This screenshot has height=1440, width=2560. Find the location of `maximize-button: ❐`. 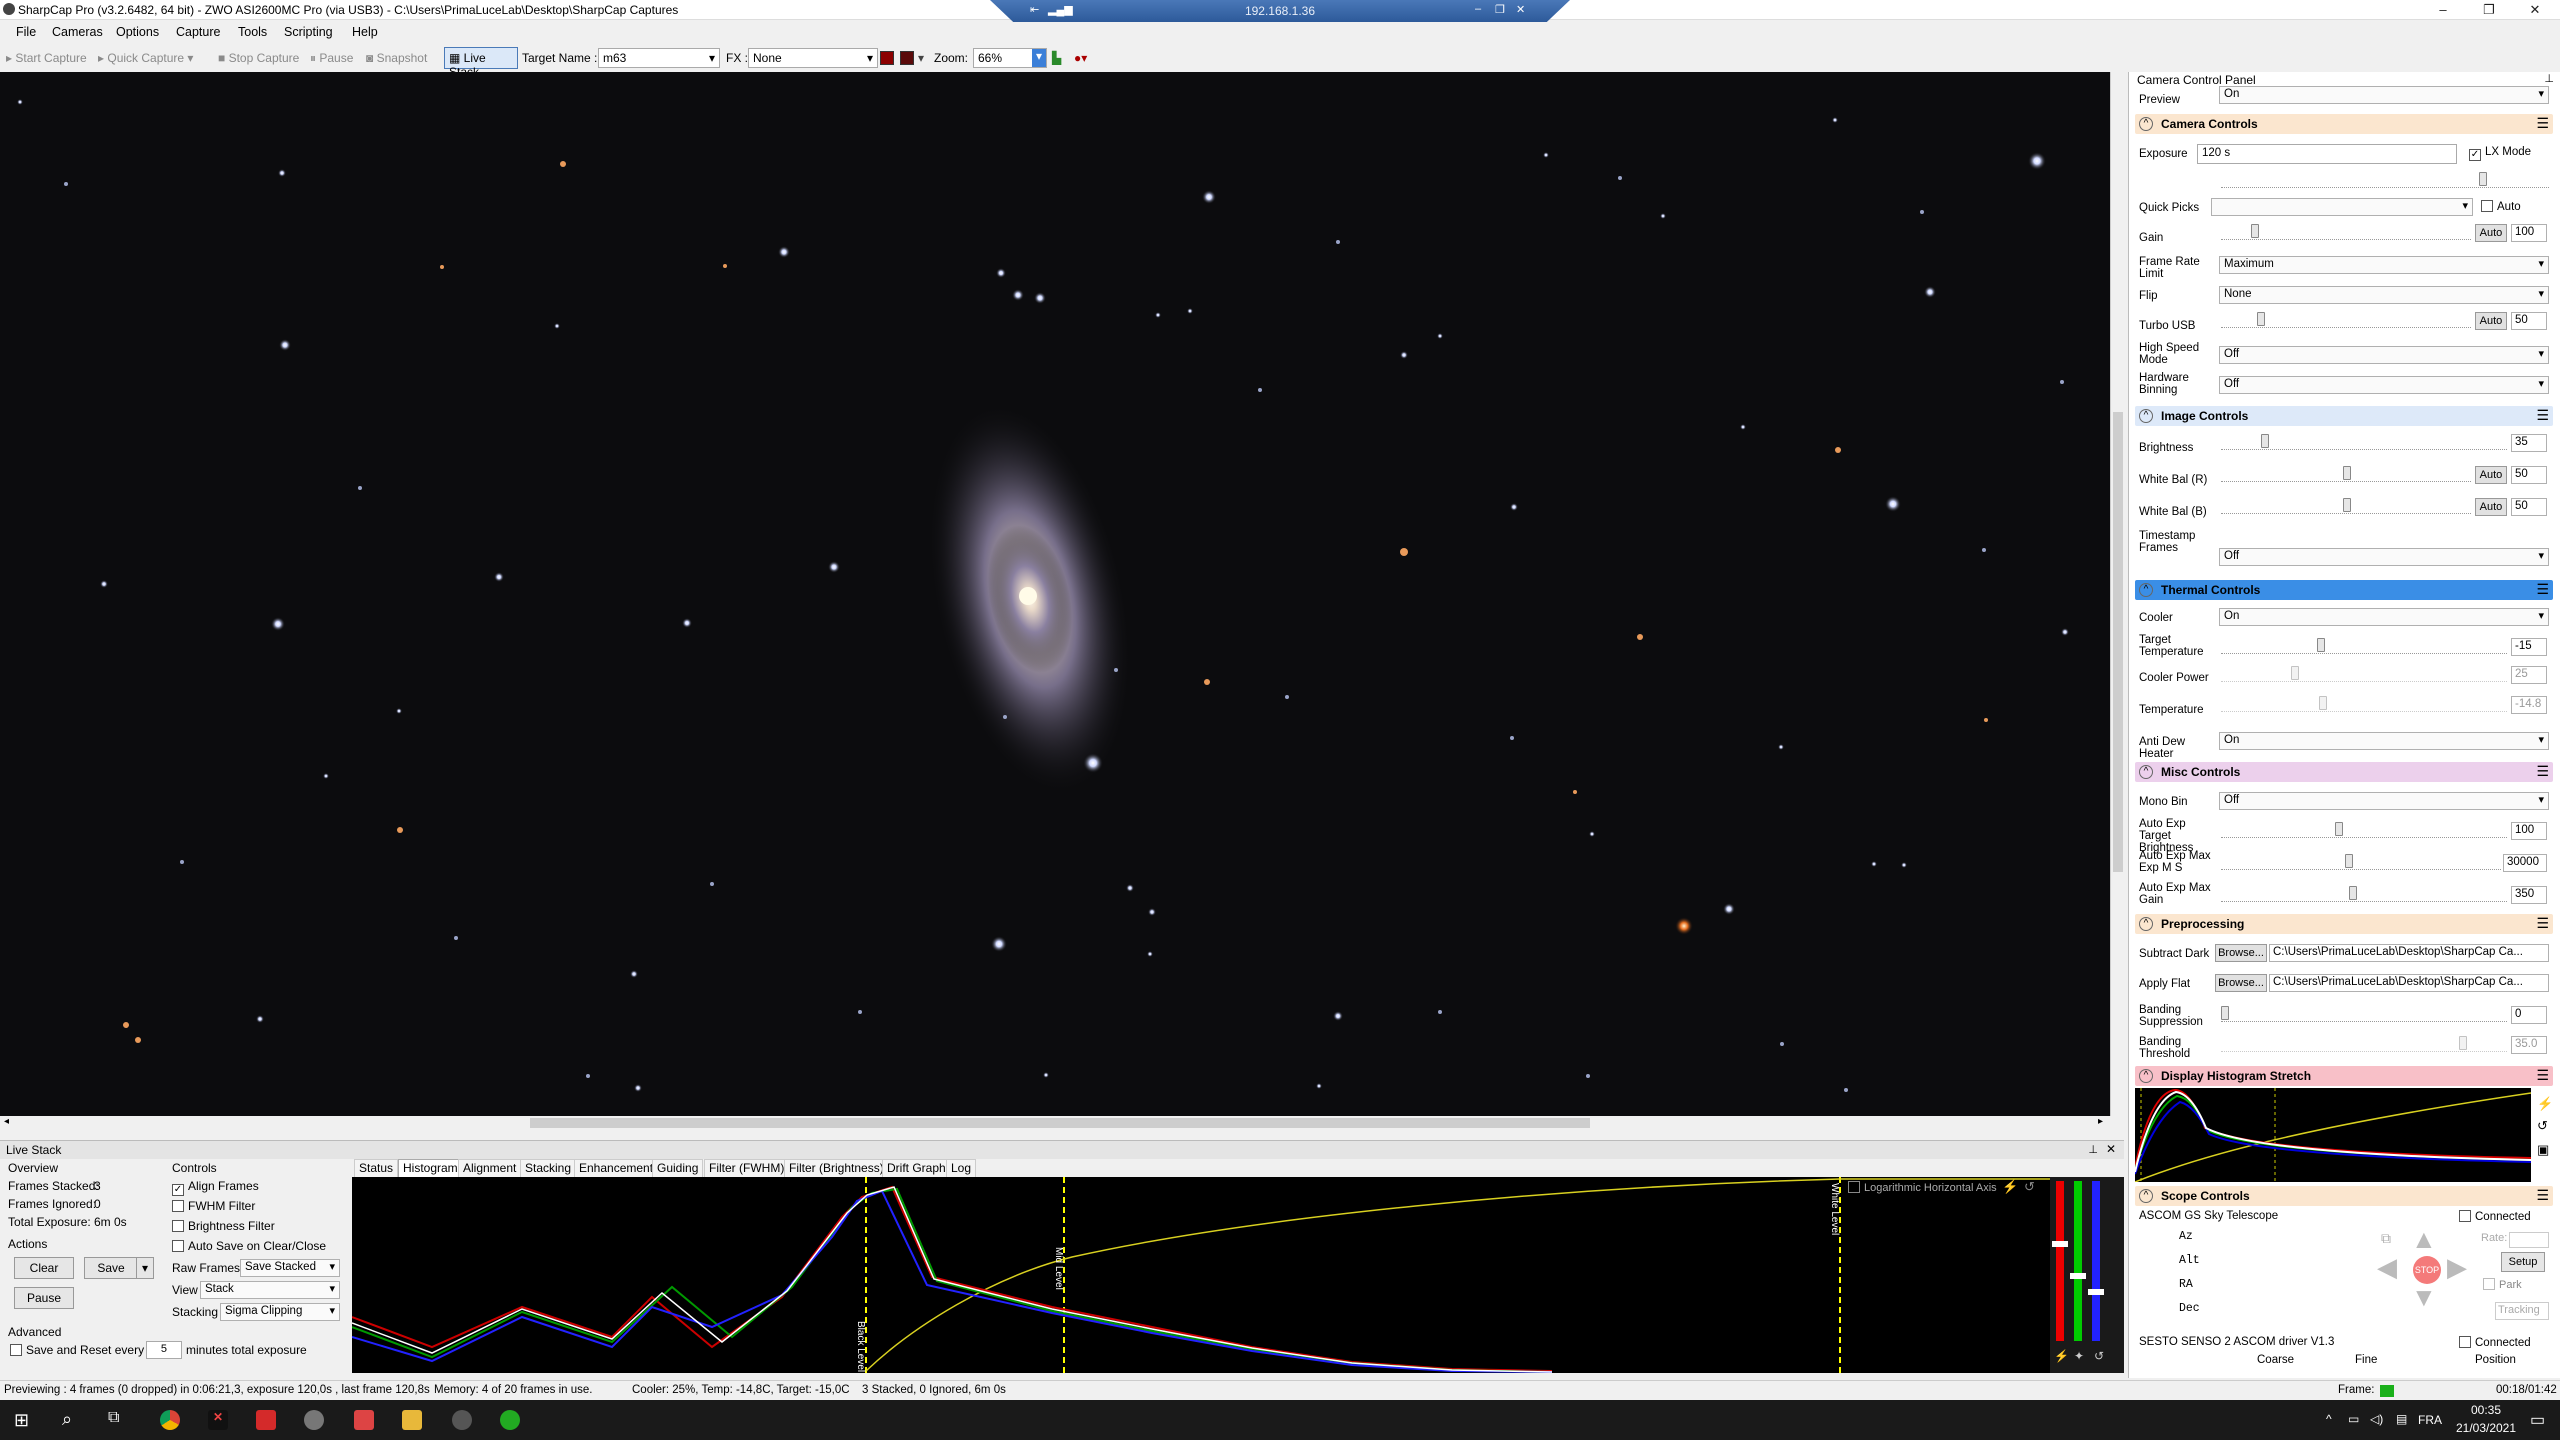

maximize-button: ❐ is located at coordinates (2489, 10).